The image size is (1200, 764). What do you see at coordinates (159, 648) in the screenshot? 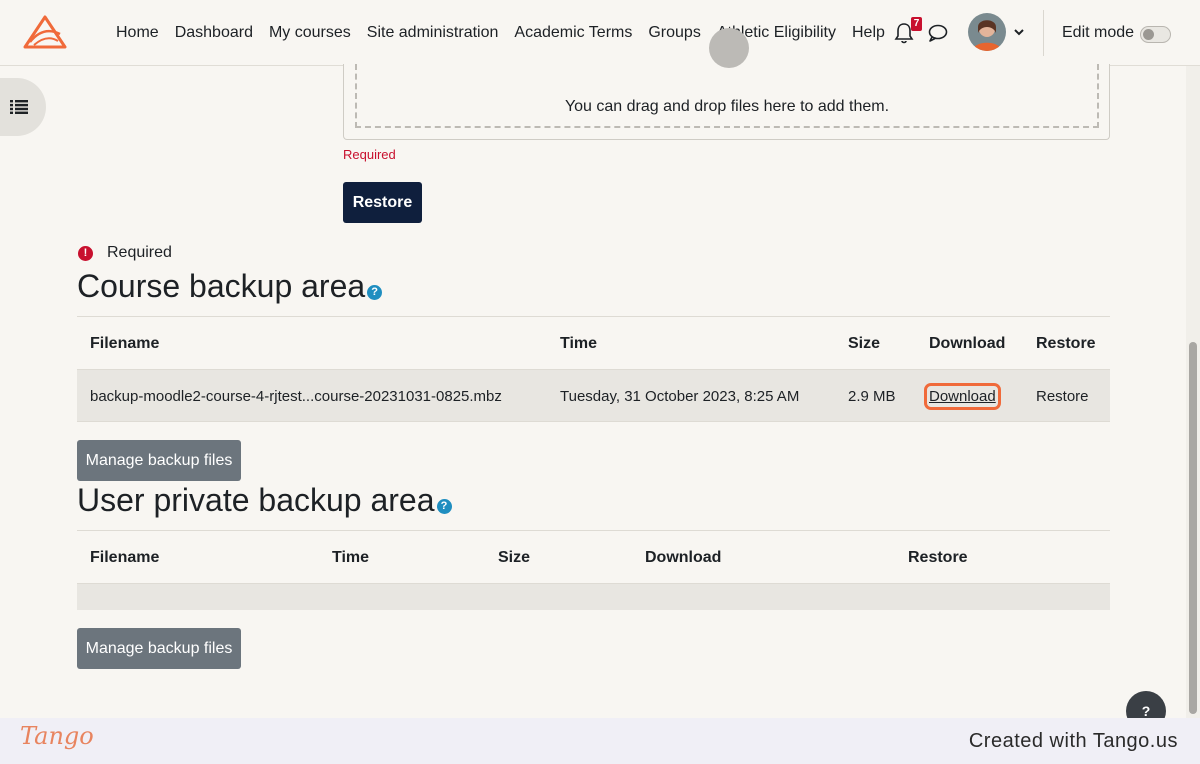
I see `manage-user-backup-files-button: Manage backup files` at bounding box center [159, 648].